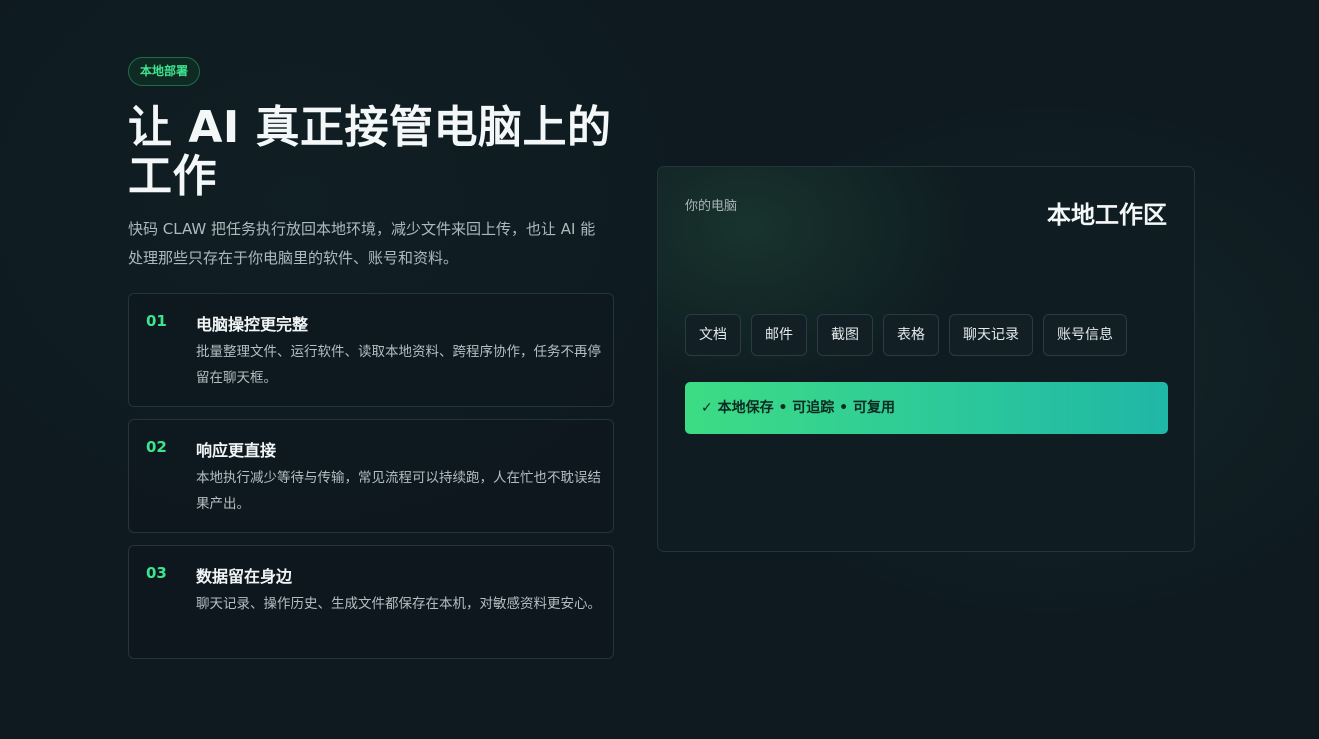 This screenshot has height=739, width=1319. Describe the element at coordinates (370, 152) in the screenshot. I see `page-title: 让 AI 真正接管电脑上的工作` at that location.